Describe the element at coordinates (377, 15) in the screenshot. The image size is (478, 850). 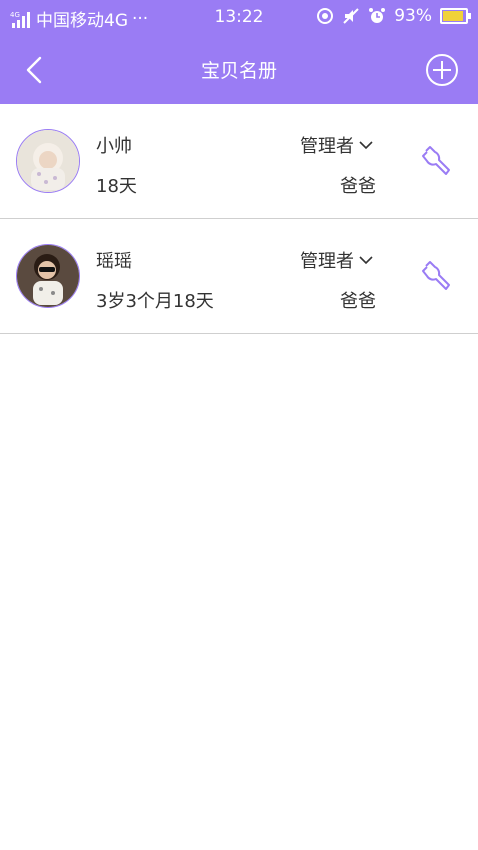
I see `alarm-icon` at that location.